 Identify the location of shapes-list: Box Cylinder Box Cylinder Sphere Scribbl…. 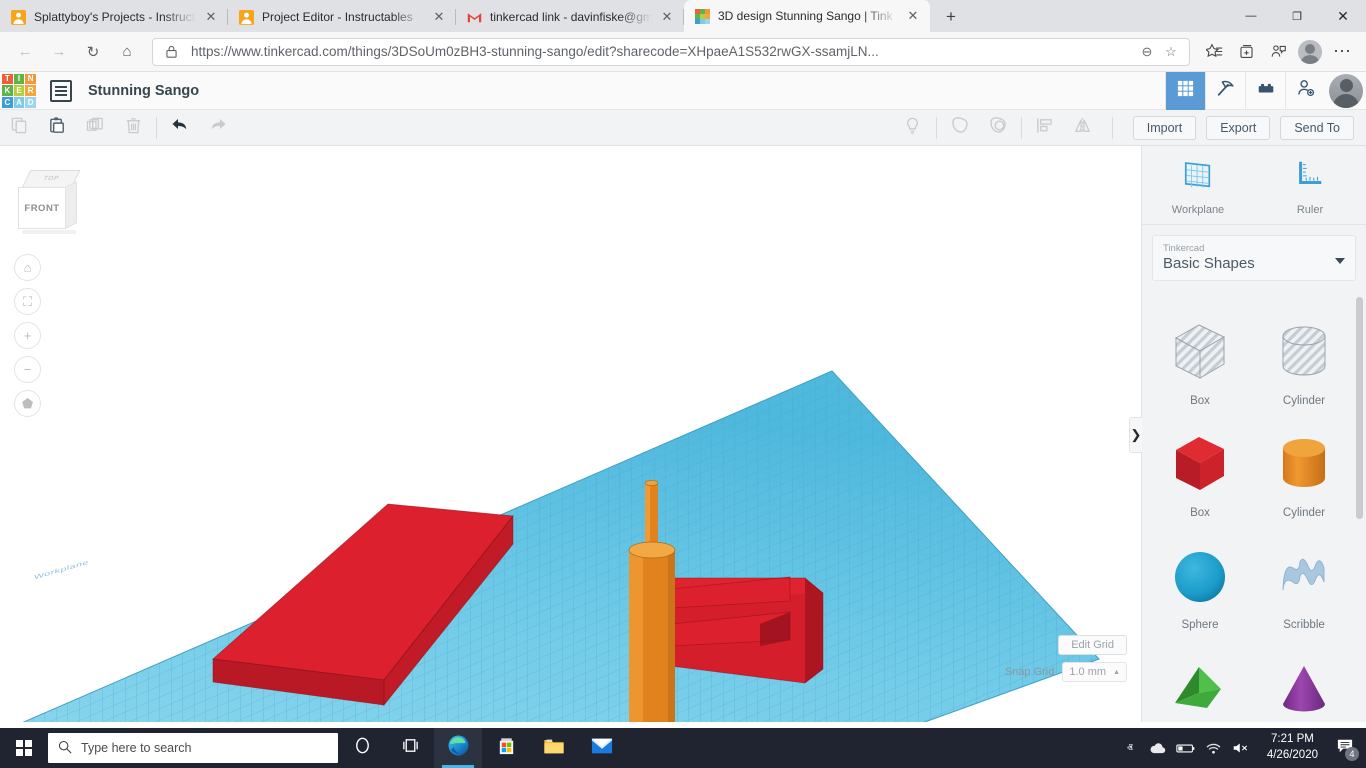
(1254, 506).